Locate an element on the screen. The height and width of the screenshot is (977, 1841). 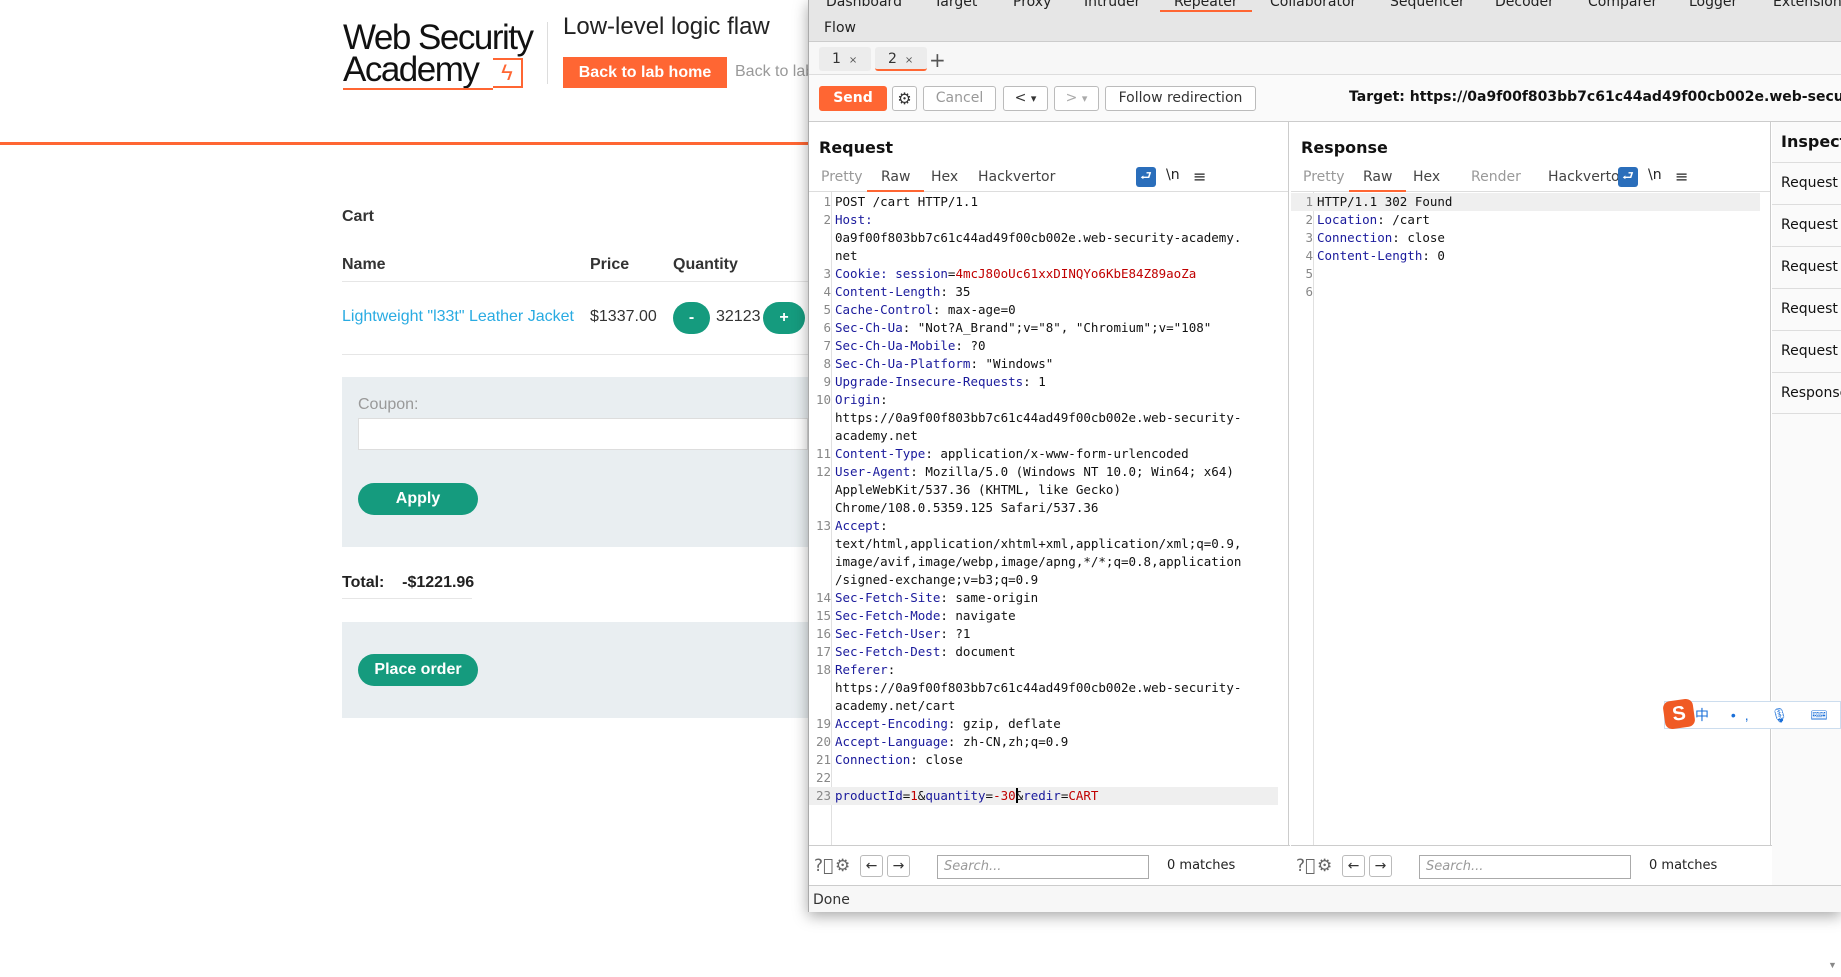
apply-coupon-button: Apply is located at coordinates (418, 499).